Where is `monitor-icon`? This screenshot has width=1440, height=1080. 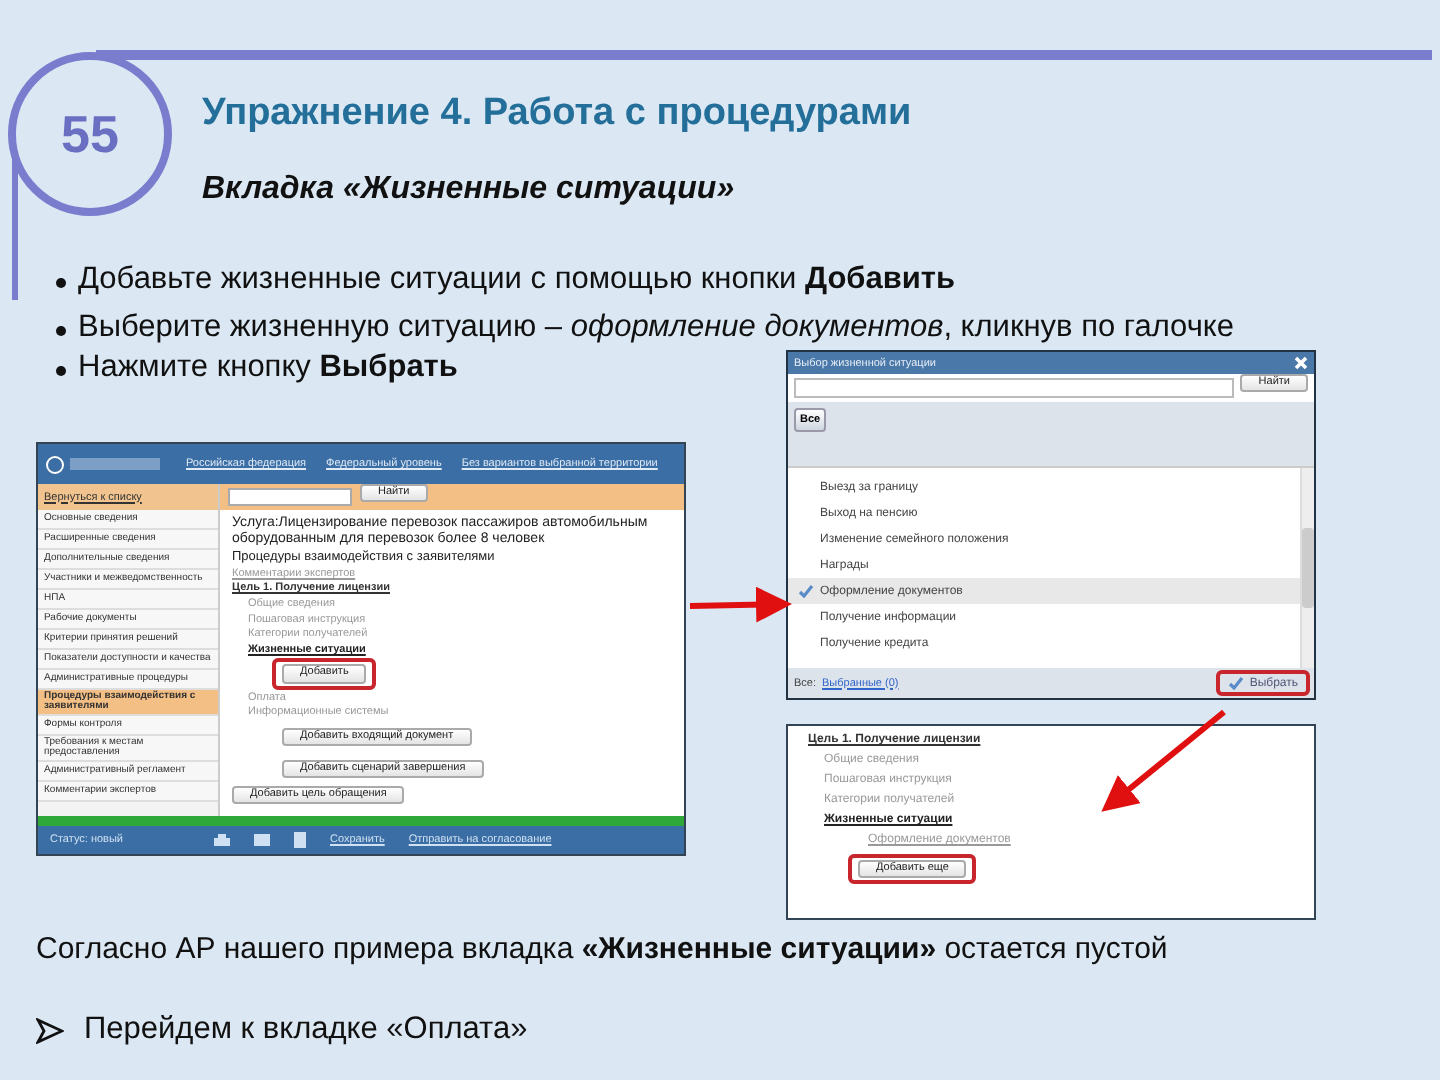 monitor-icon is located at coordinates (262, 840).